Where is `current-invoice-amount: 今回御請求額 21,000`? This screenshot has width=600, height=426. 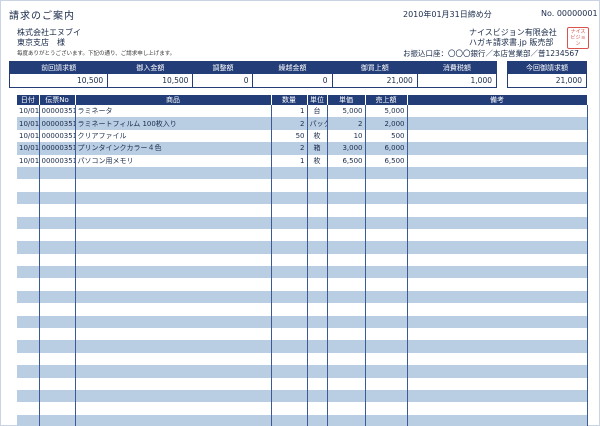
current-invoice-amount: 今回御請求額 21,000 is located at coordinates (547, 74).